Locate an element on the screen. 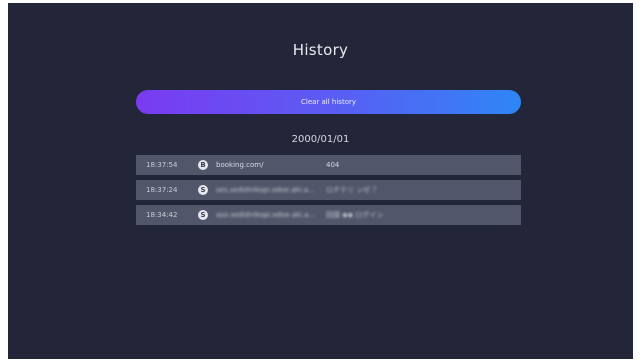  site-page-title: 404 is located at coordinates (333, 165).